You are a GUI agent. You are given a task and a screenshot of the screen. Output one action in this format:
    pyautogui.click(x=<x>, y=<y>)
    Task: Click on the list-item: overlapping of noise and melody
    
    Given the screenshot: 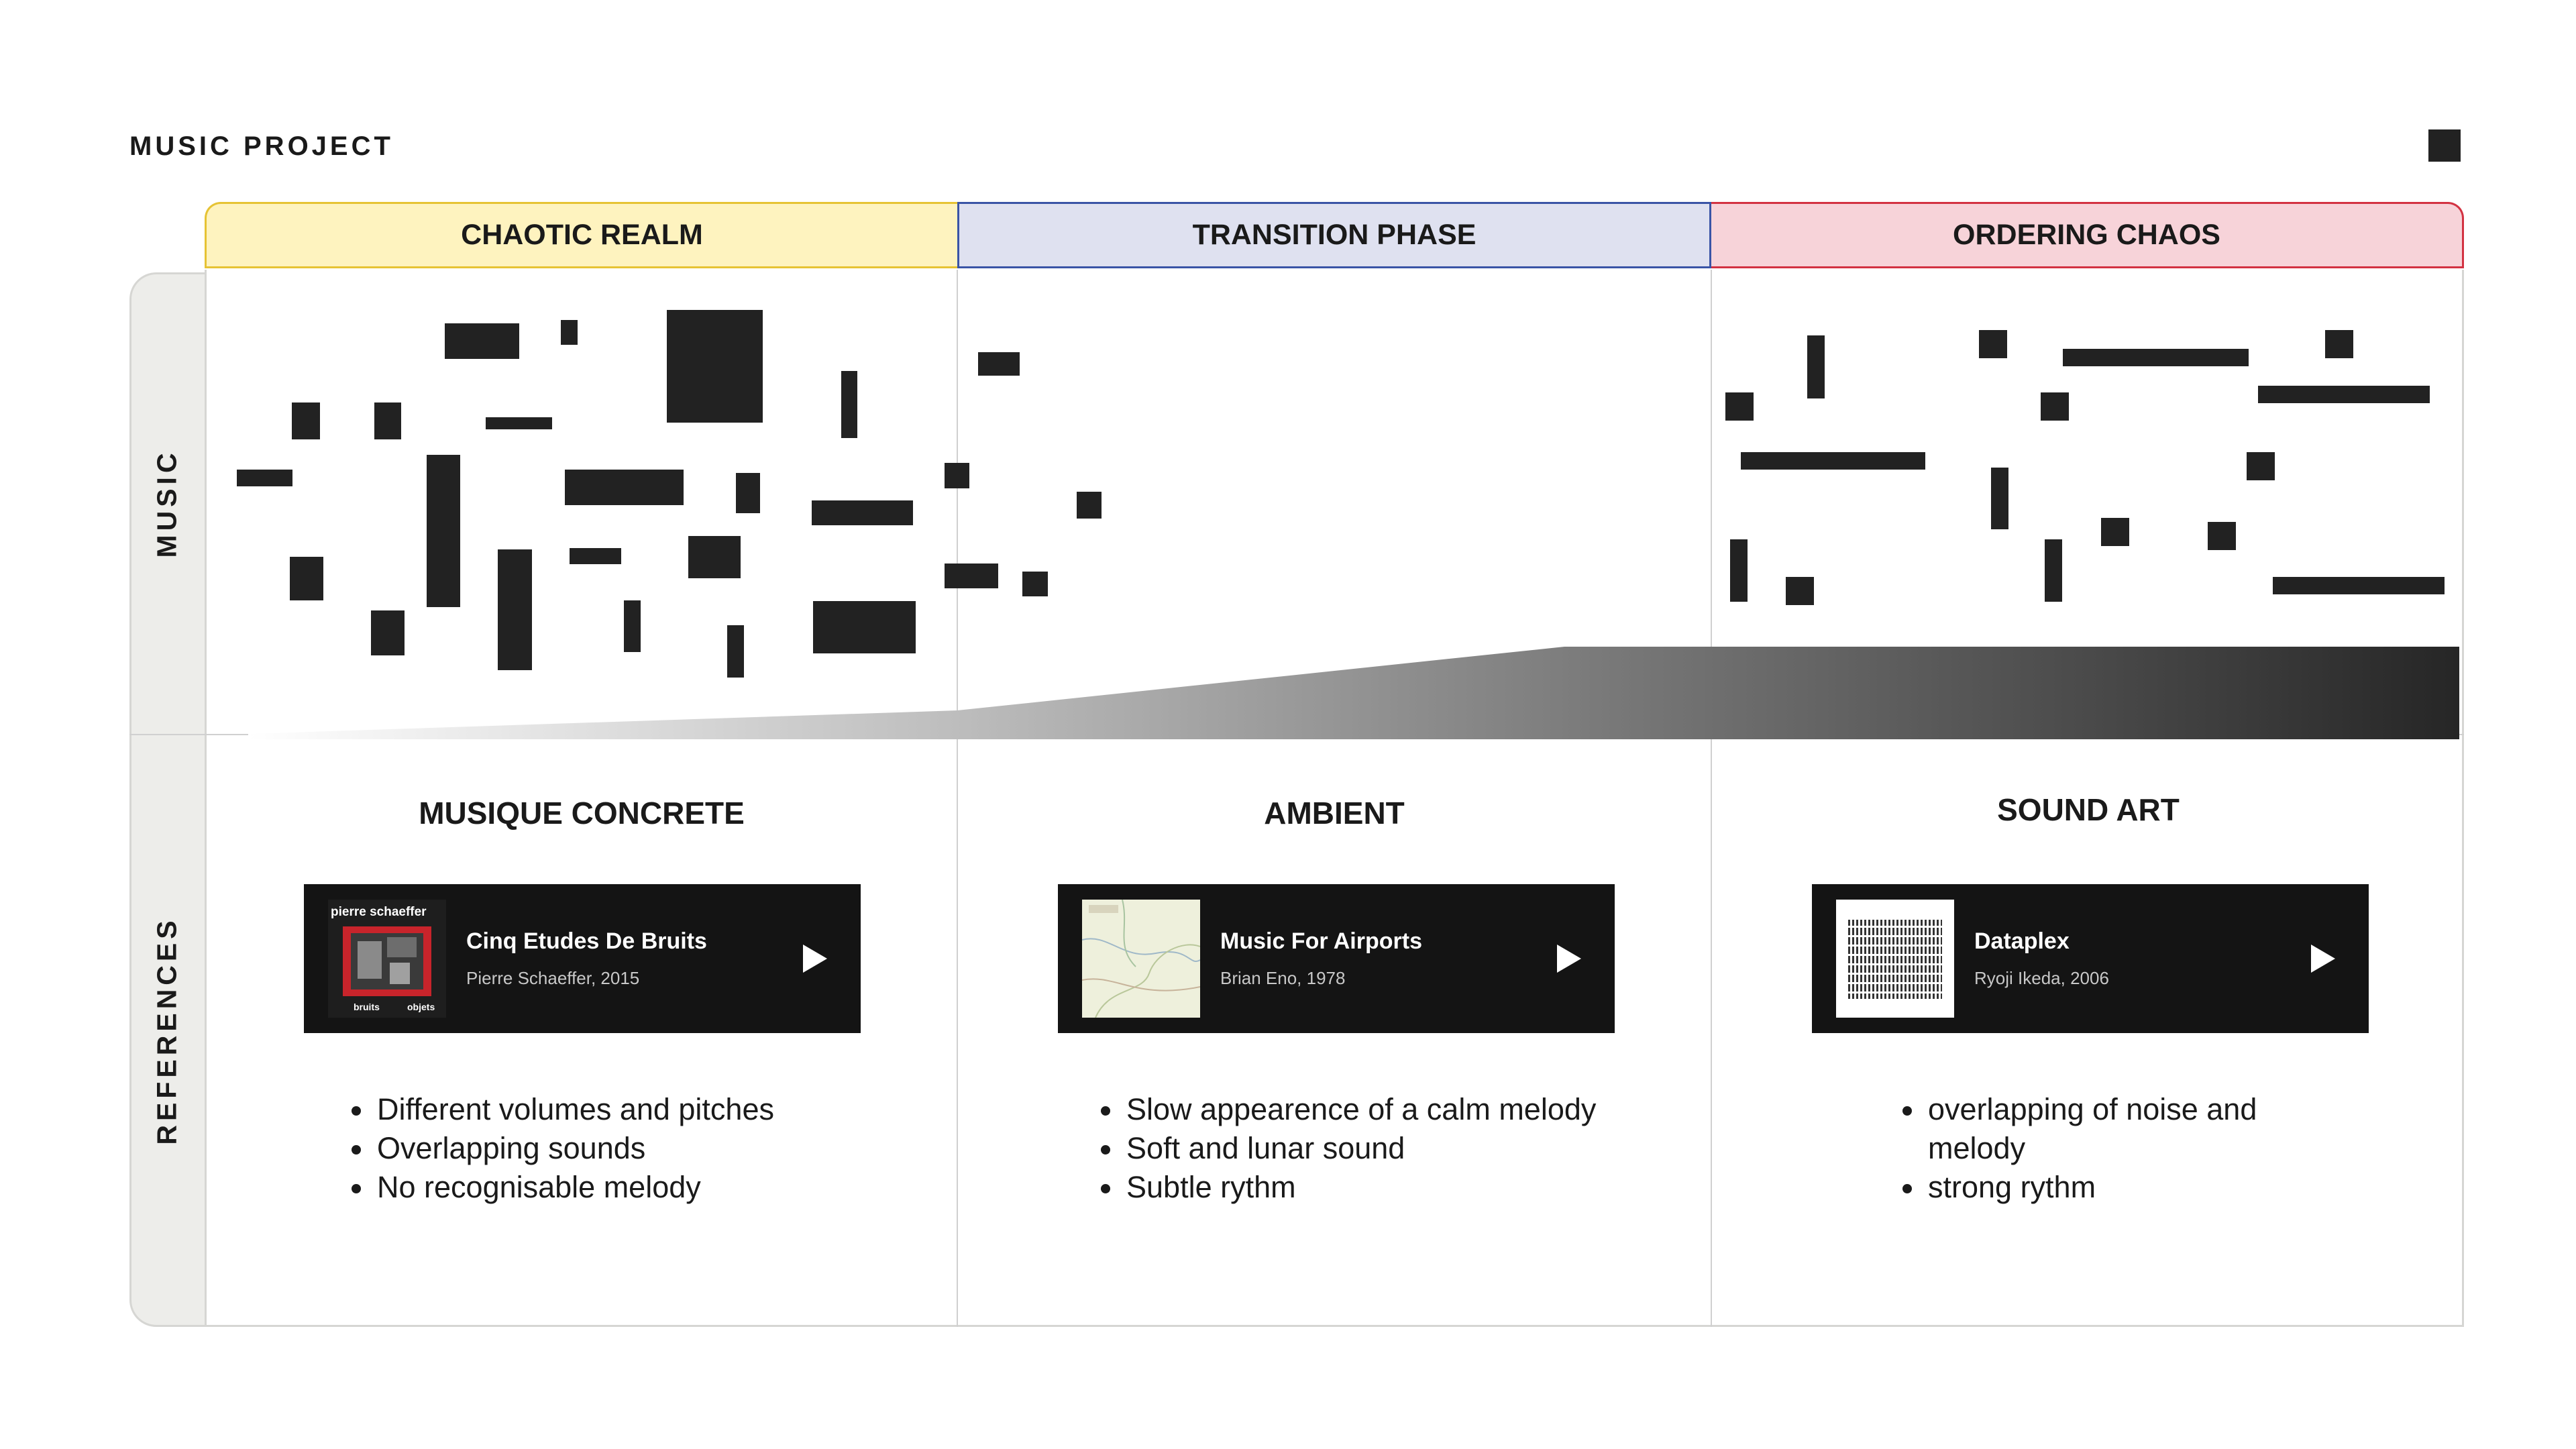 What is the action you would take?
    pyautogui.click(x=2113, y=1129)
    